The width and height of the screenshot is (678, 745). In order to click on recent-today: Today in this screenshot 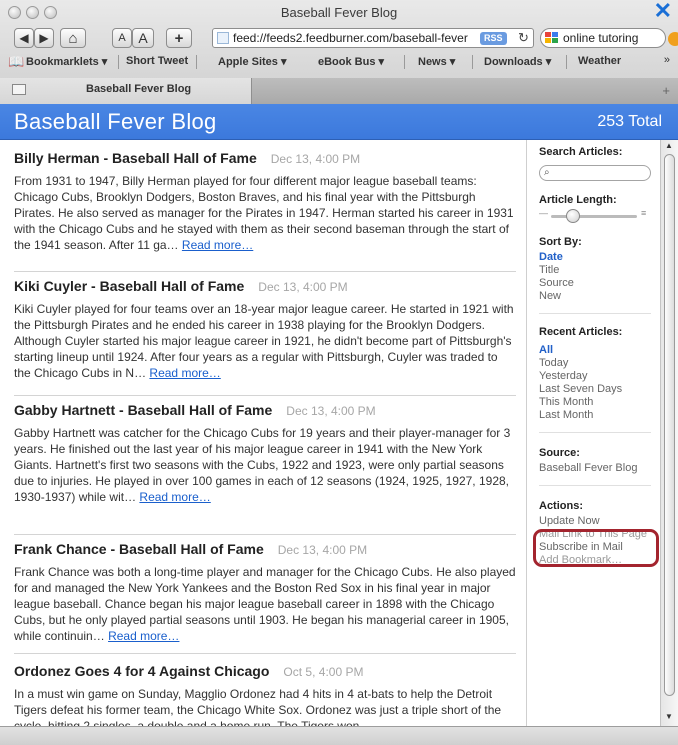, I will do `click(553, 363)`.